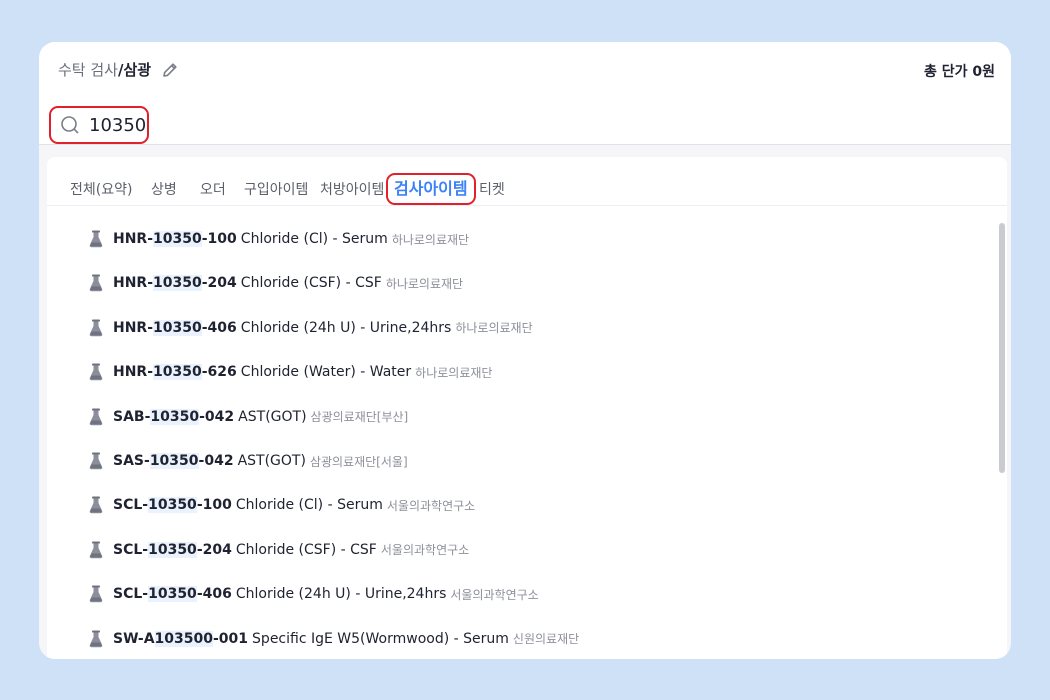  What do you see at coordinates (219, 372) in the screenshot?
I see `item-code-suffix: -626` at bounding box center [219, 372].